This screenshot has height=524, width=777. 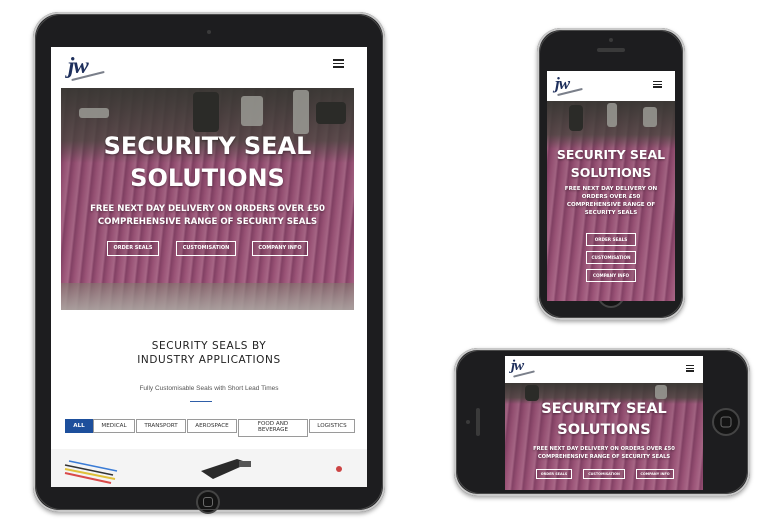 I want to click on phone-portrait-logo: jw, so click(x=569, y=85).